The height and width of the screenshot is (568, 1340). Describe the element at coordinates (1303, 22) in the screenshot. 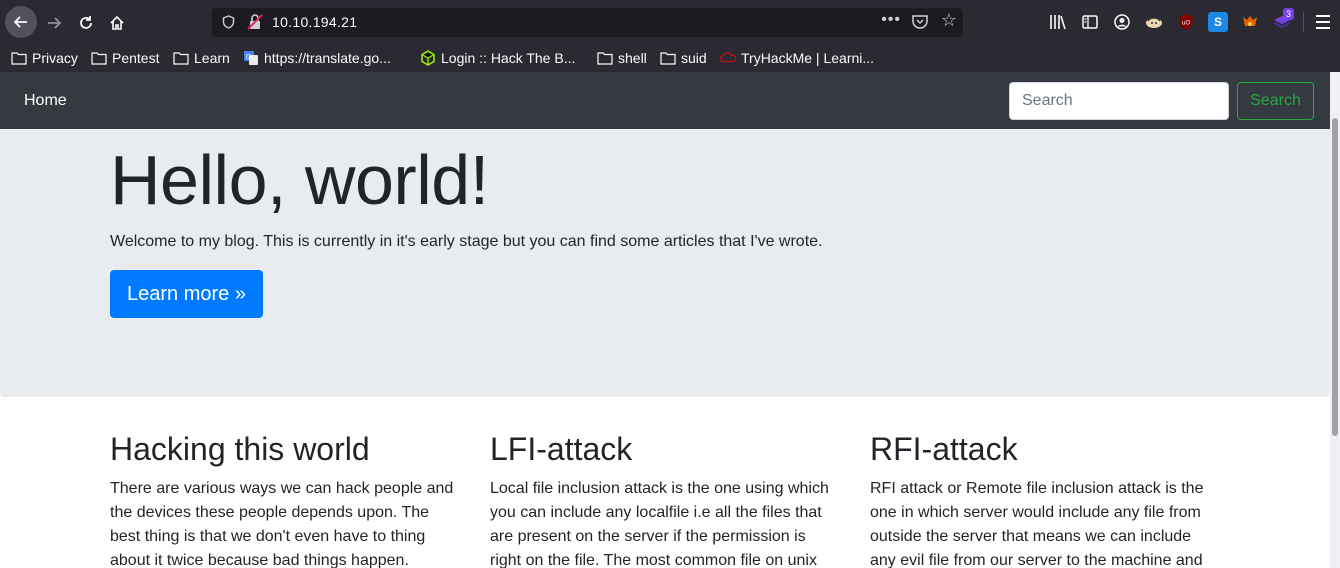

I see `toolbar-separator` at that location.